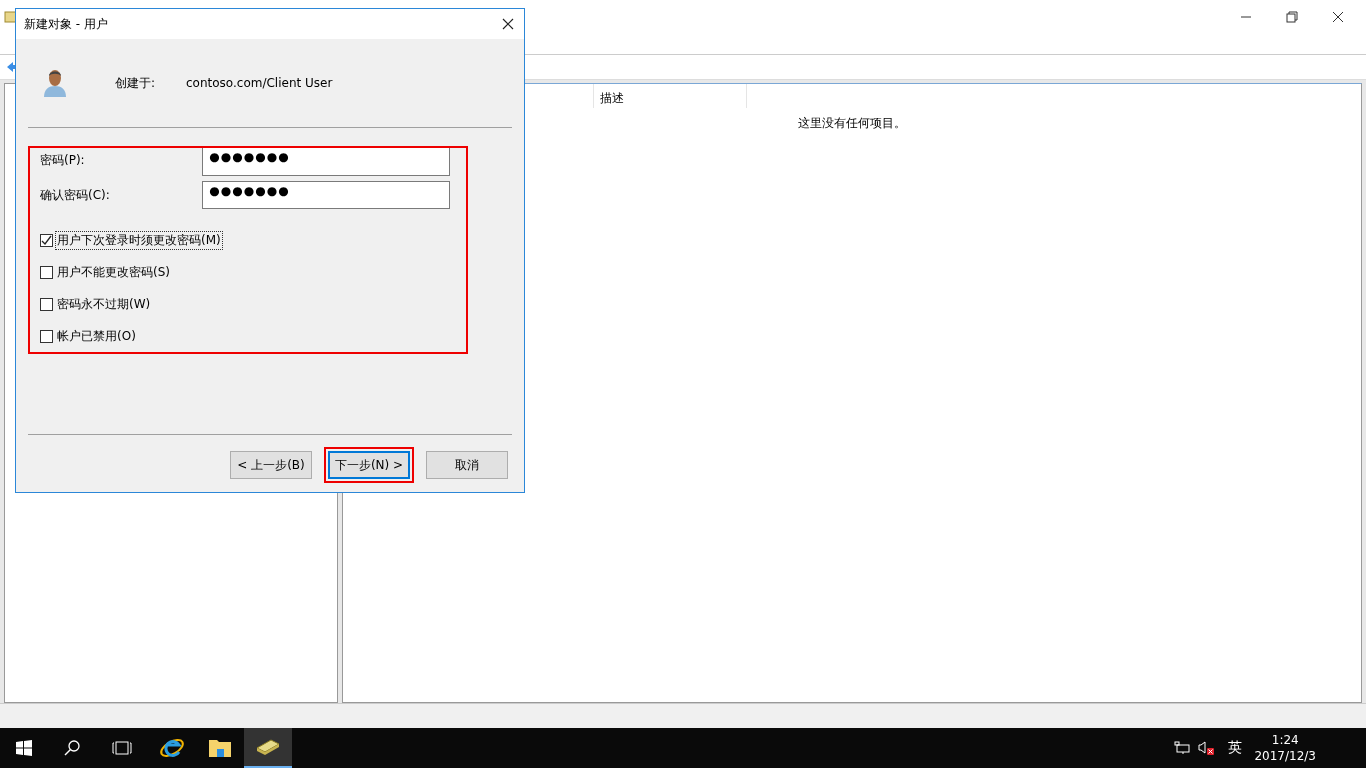  I want to click on column-header: 描述, so click(670, 96).